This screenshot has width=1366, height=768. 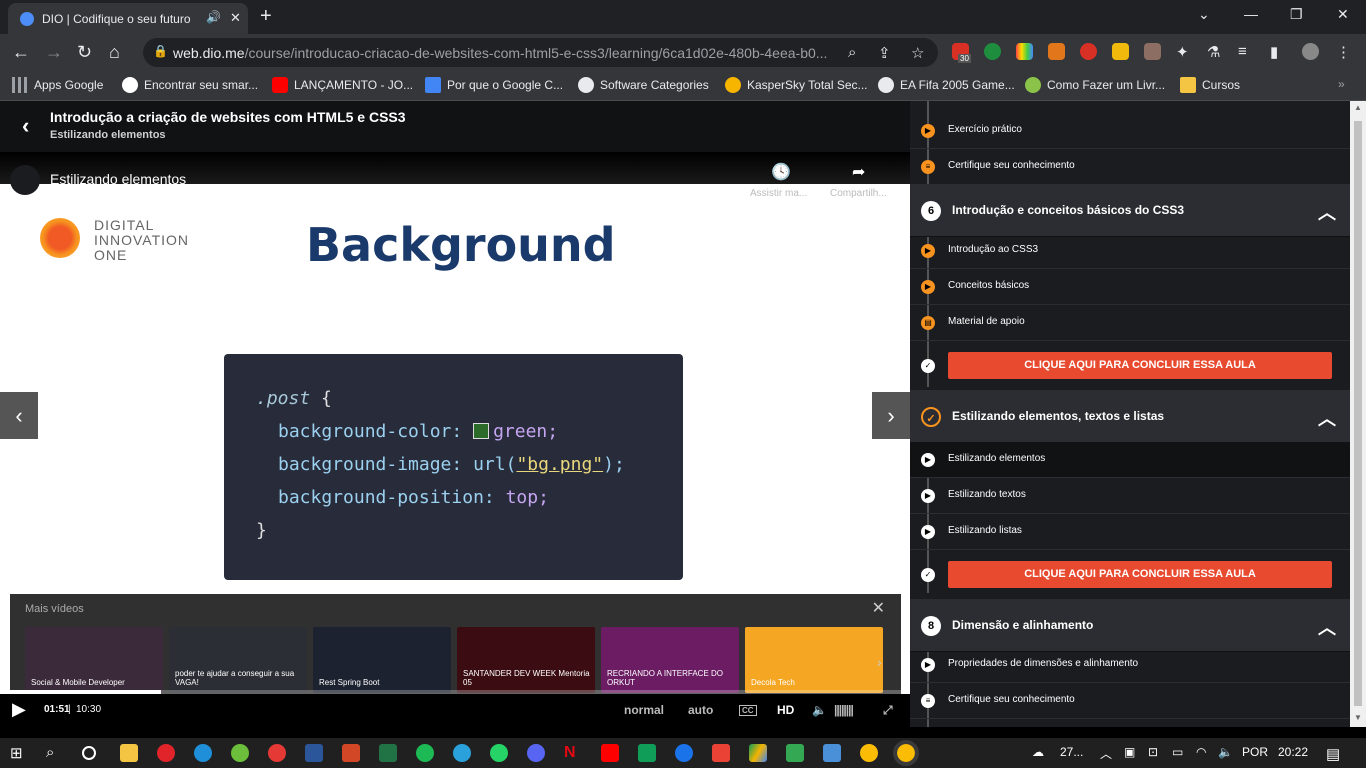 What do you see at coordinates (19, 415) in the screenshot?
I see `previous-video-button: ‹` at bounding box center [19, 415].